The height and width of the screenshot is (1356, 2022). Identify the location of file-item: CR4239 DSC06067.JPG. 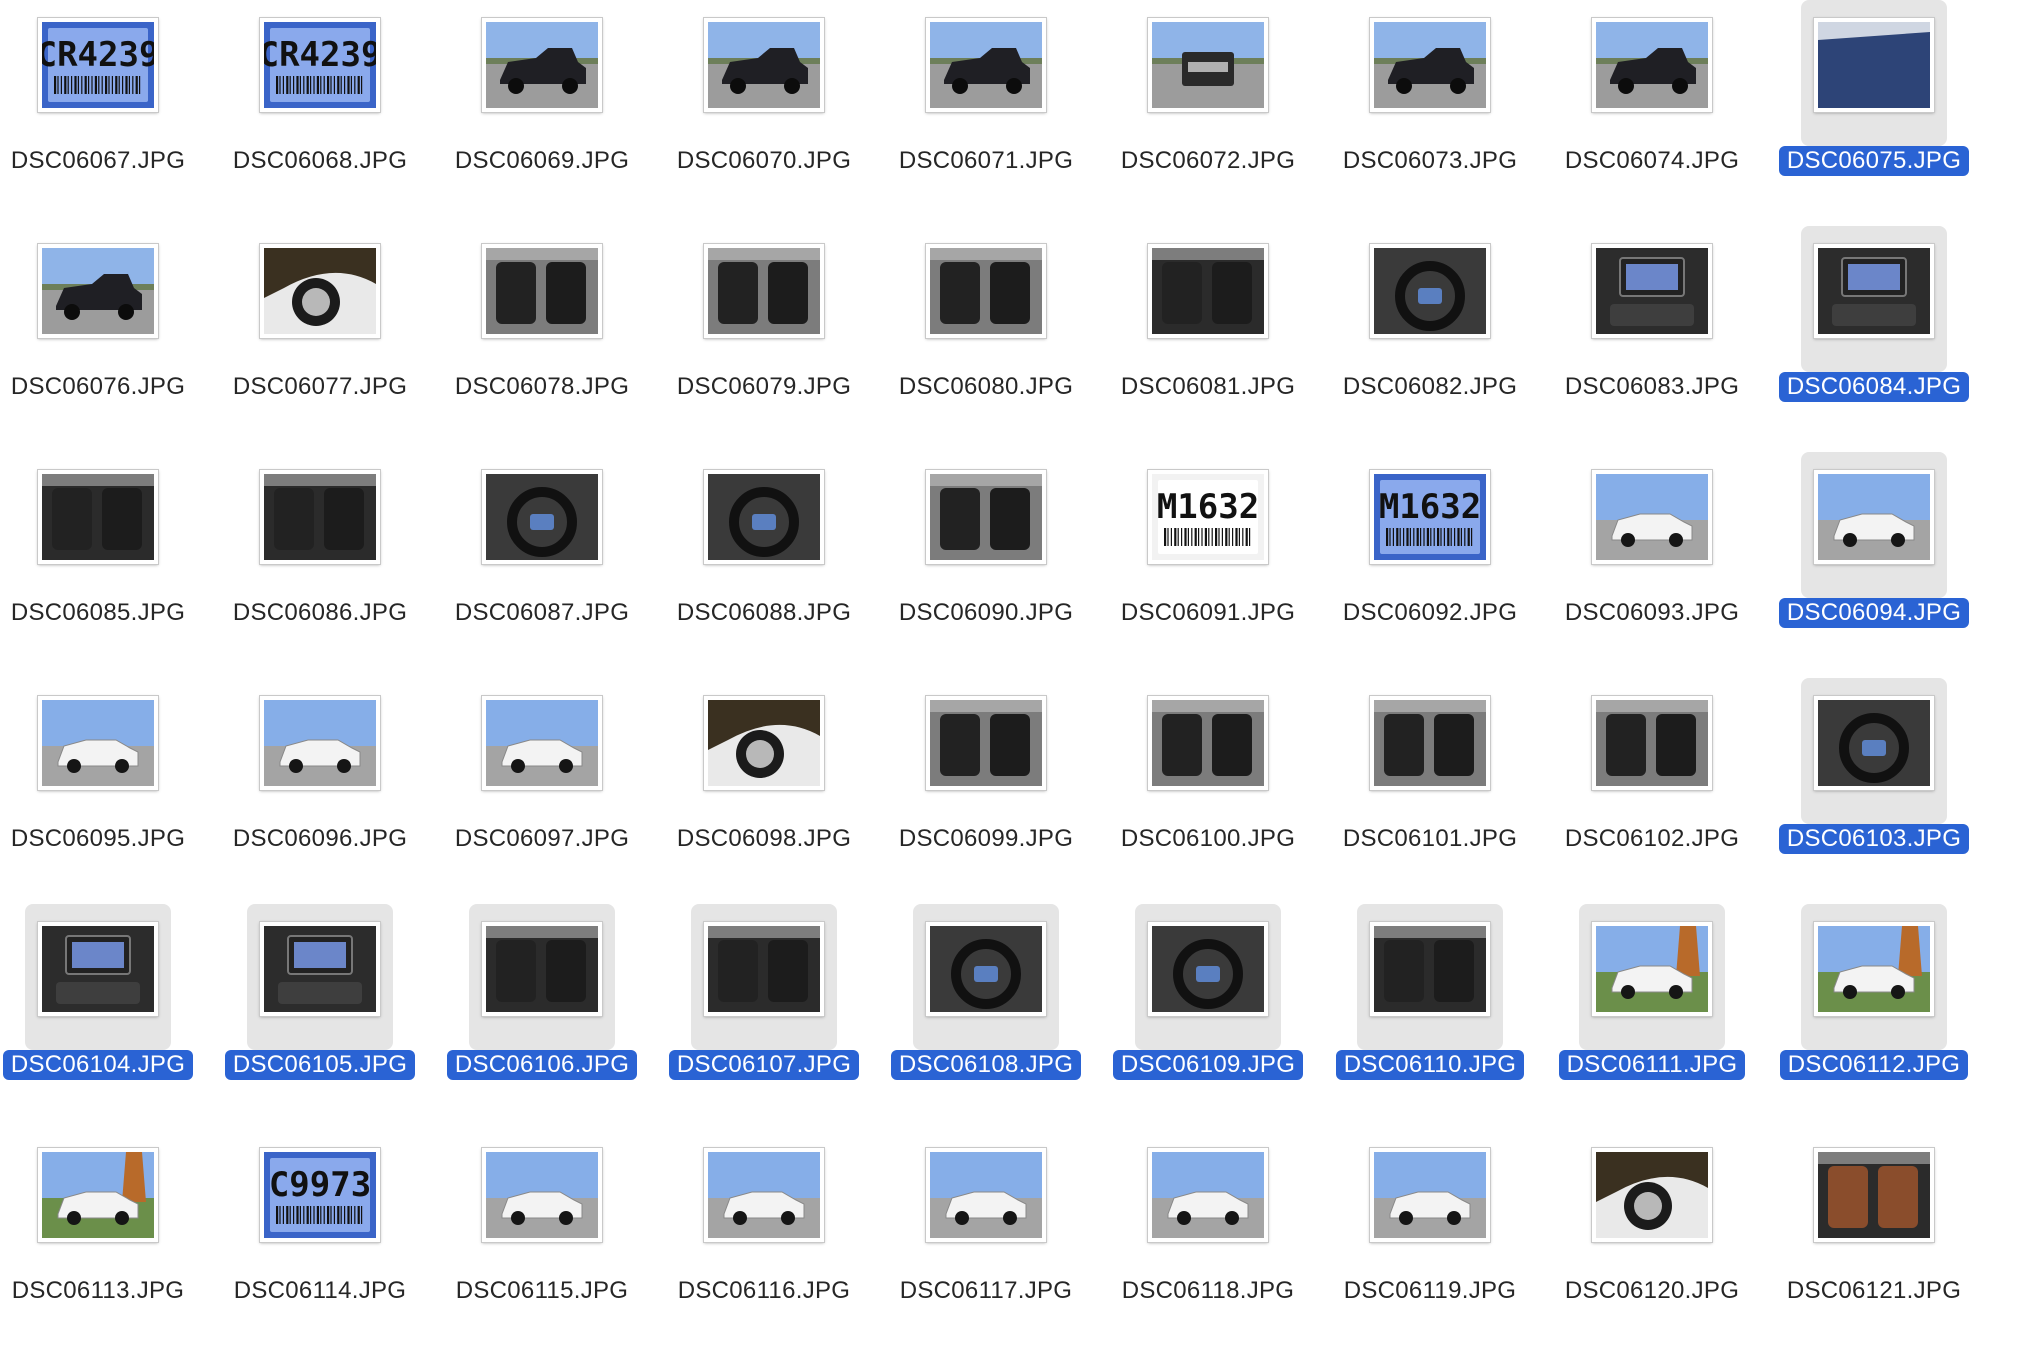
(97, 113).